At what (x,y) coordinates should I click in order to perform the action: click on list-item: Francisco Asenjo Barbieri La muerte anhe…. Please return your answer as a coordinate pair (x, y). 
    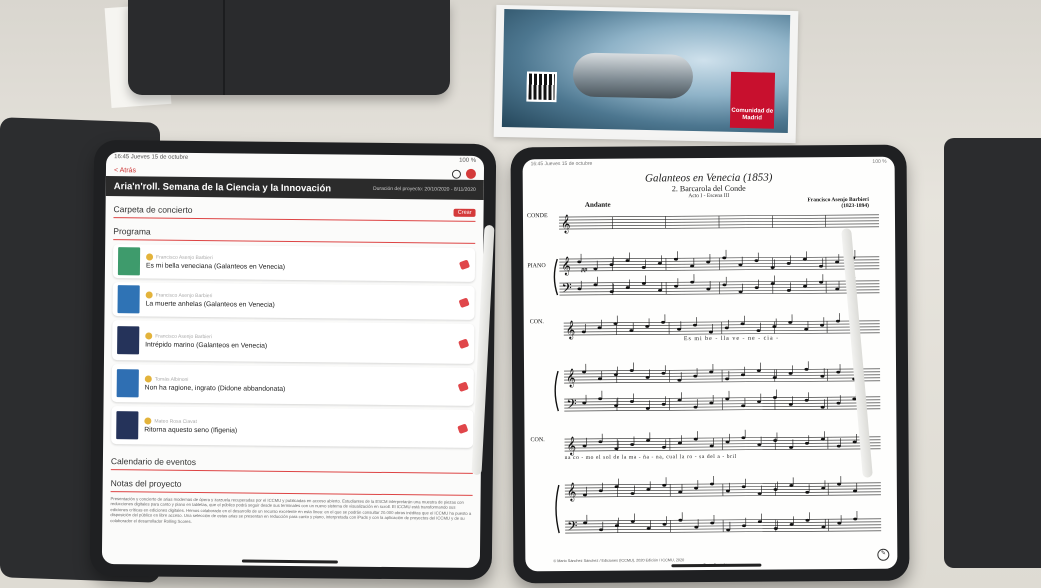
    Looking at the image, I should click on (293, 301).